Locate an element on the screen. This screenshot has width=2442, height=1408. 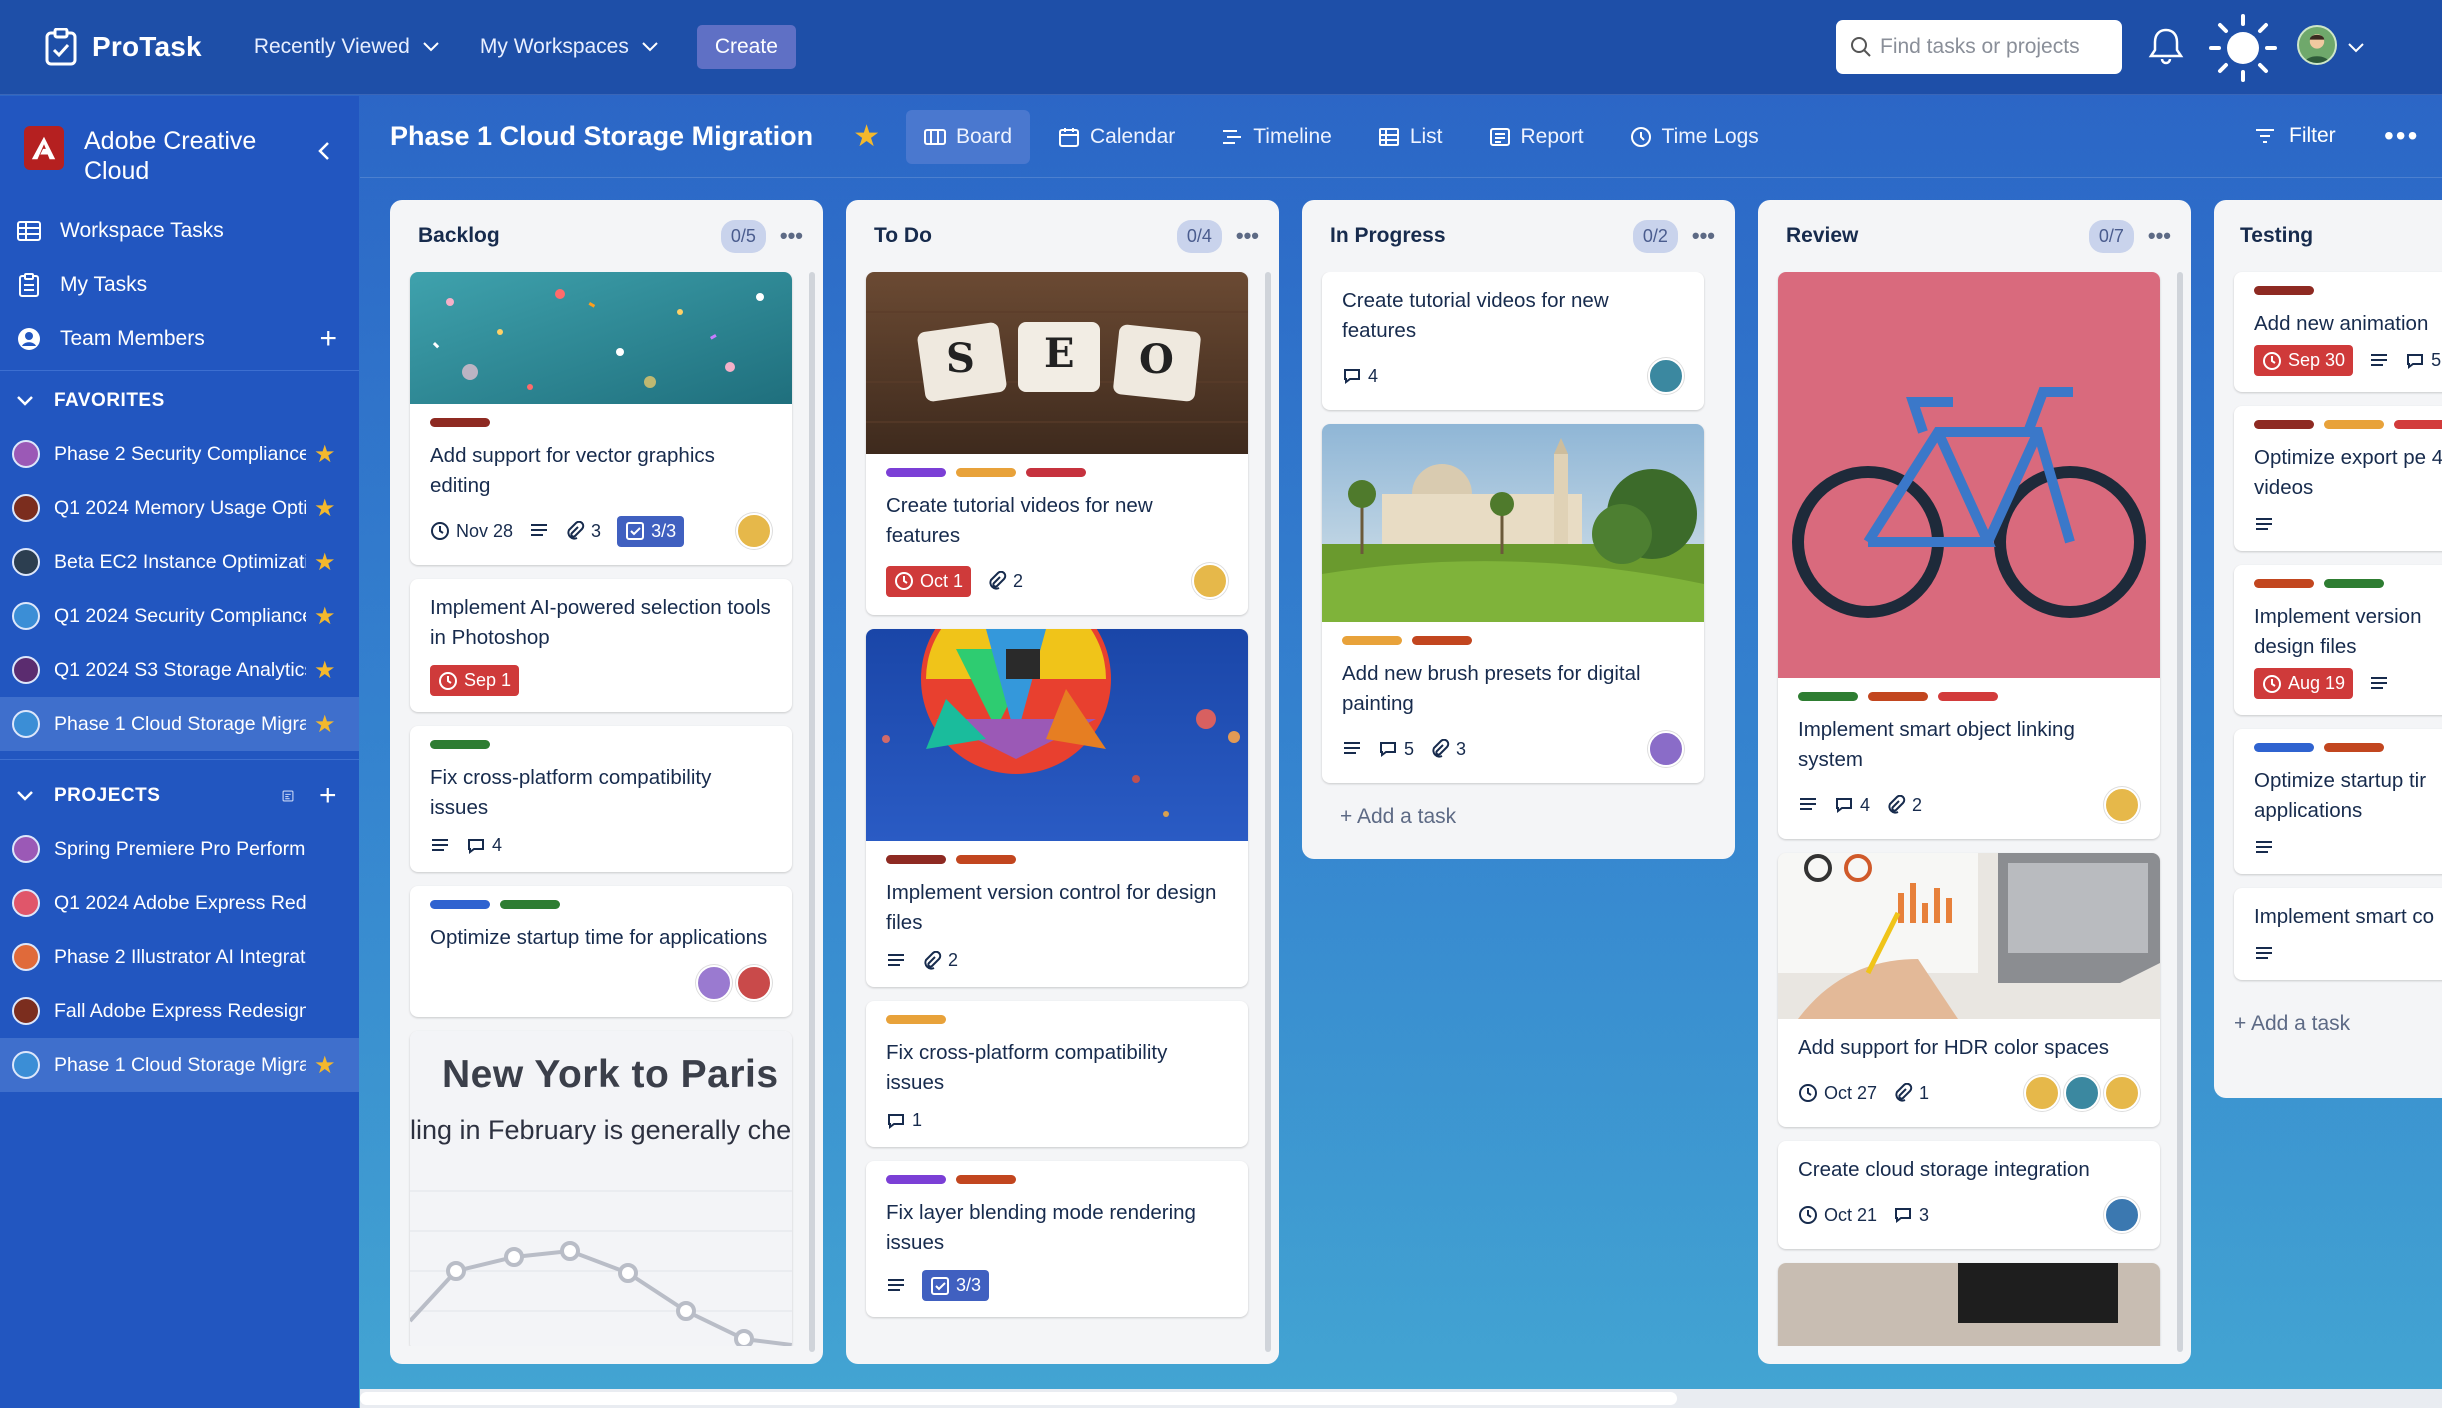
horizontal-scrollbar is located at coordinates (1401, 1398).